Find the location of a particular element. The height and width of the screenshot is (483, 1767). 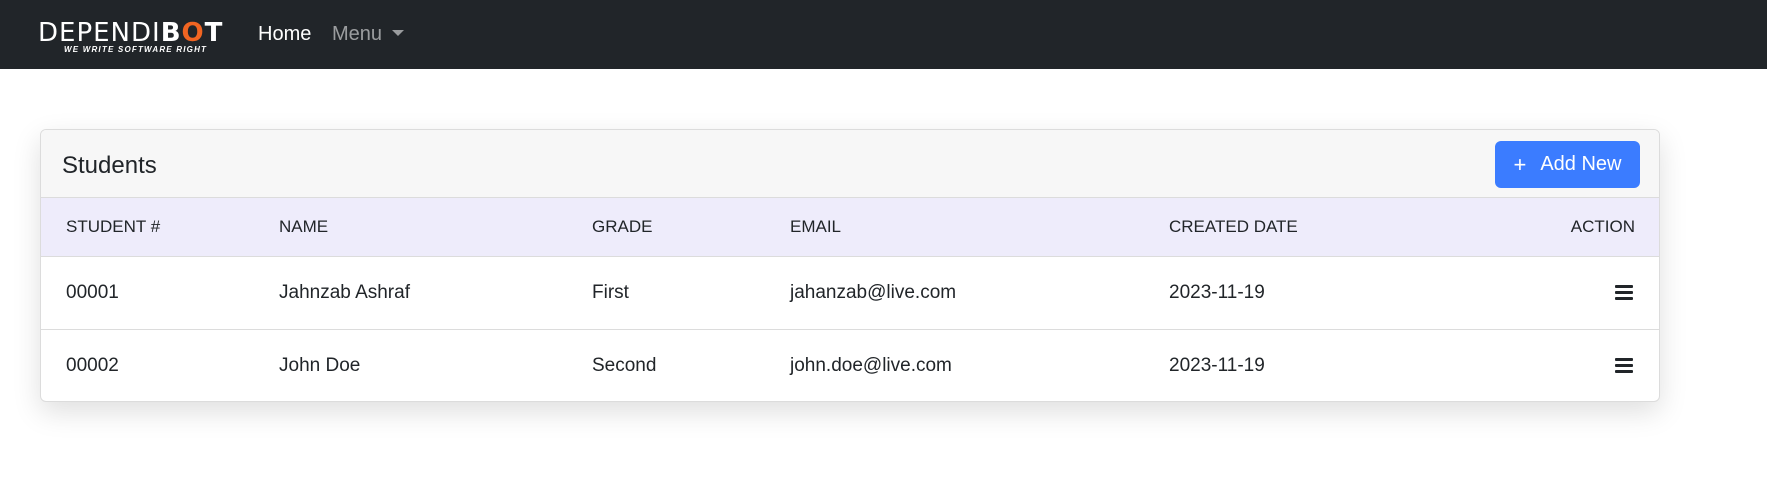

plus-icon: + is located at coordinates (1520, 164).